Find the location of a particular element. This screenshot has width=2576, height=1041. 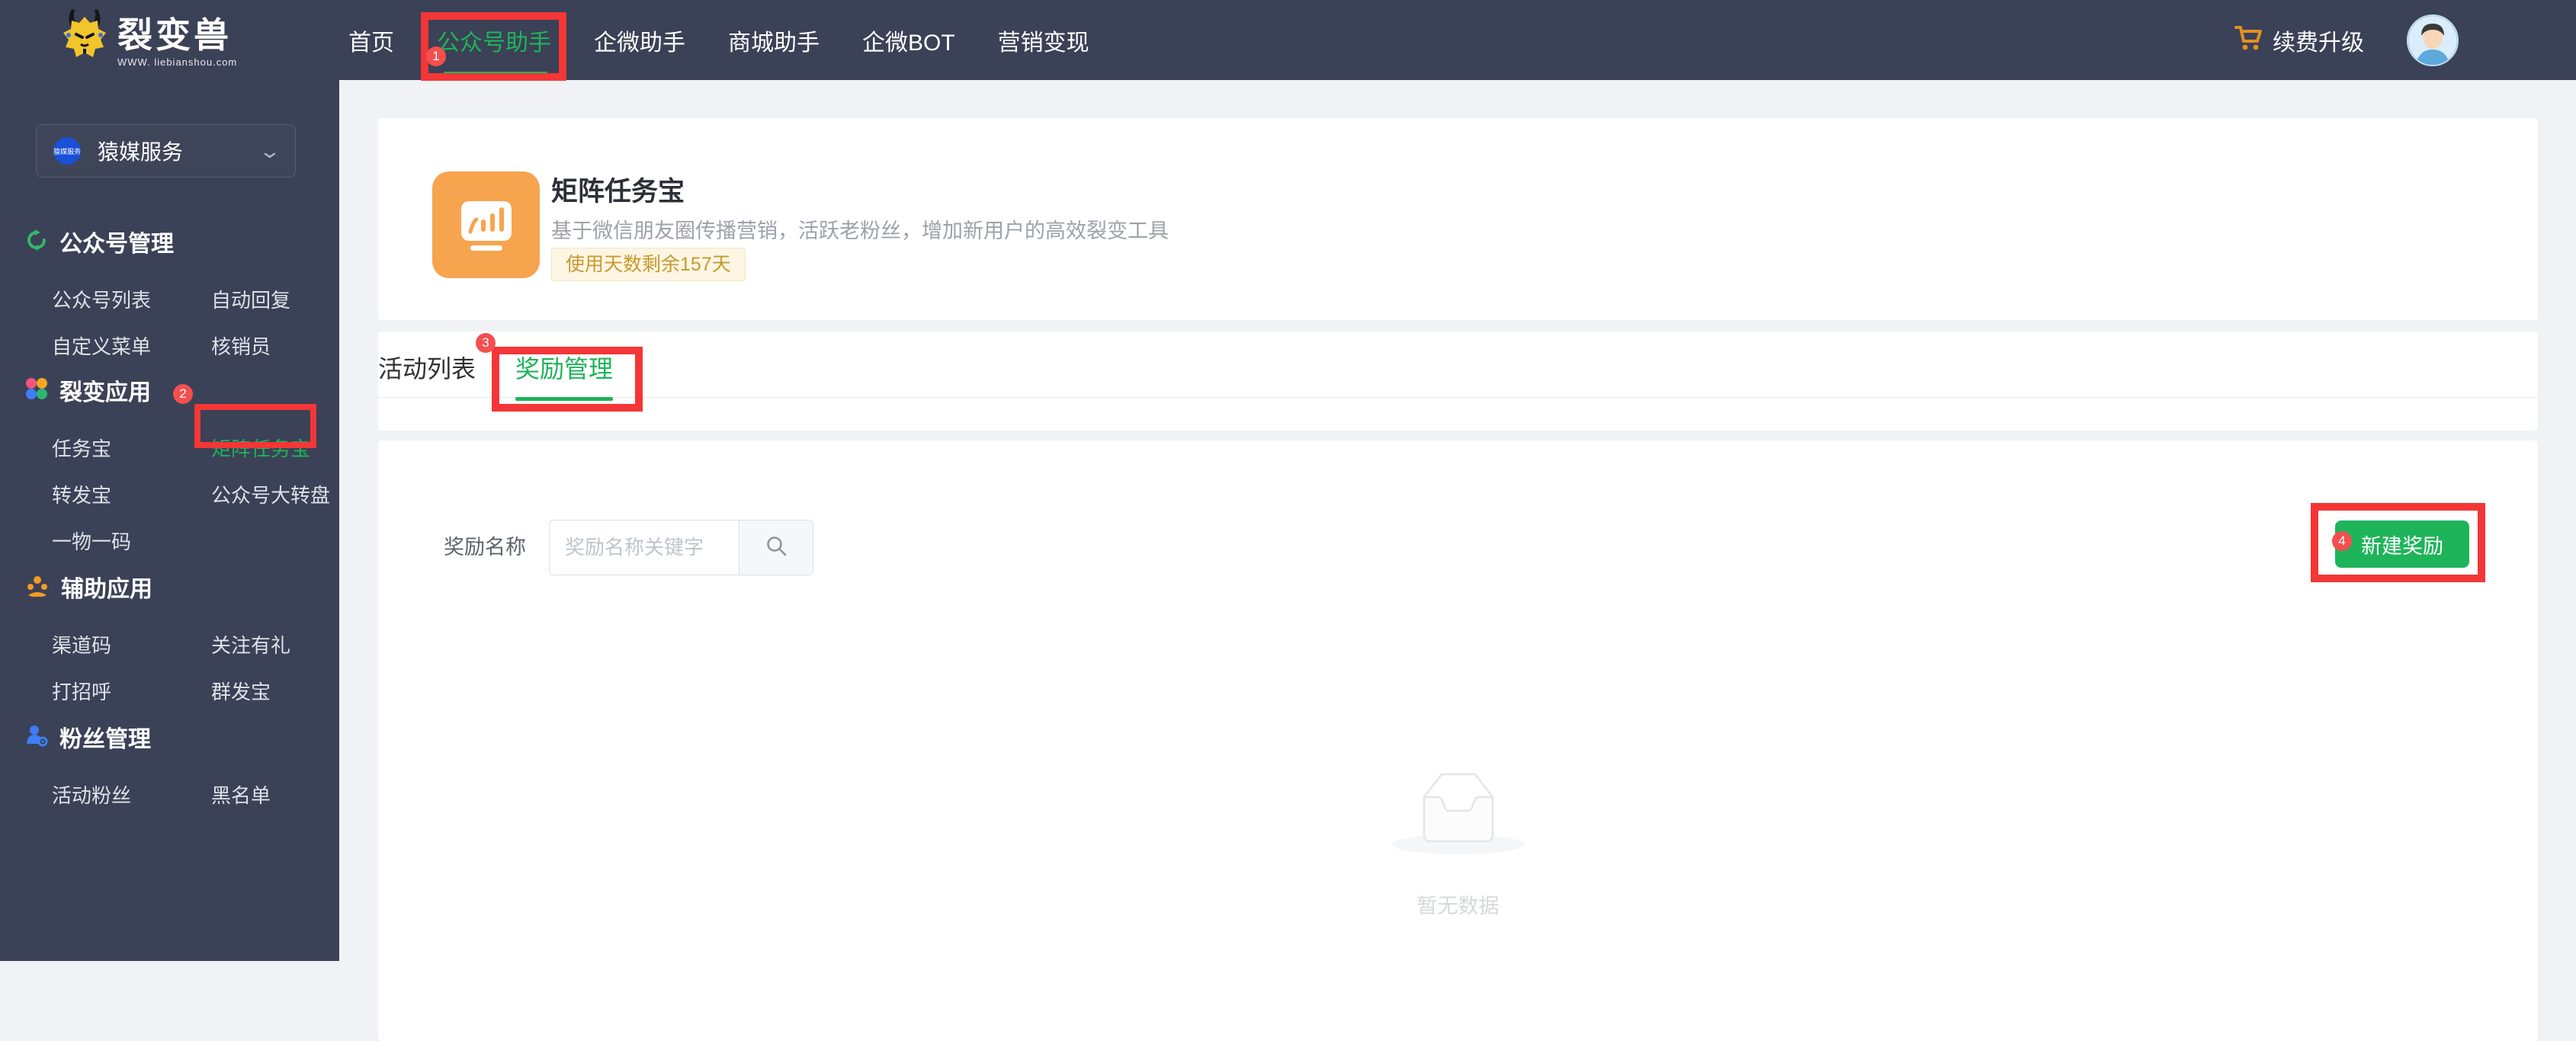

page-title: 矩阵任务宝 is located at coordinates (618, 192).